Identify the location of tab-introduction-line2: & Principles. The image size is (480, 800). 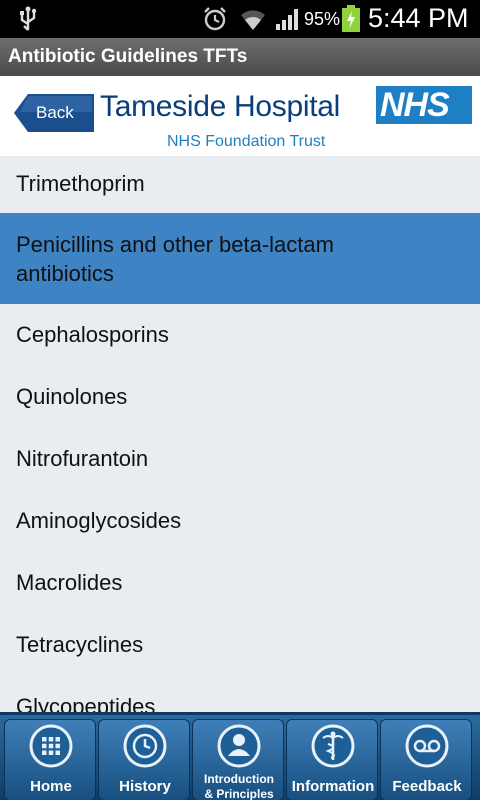
(239, 793).